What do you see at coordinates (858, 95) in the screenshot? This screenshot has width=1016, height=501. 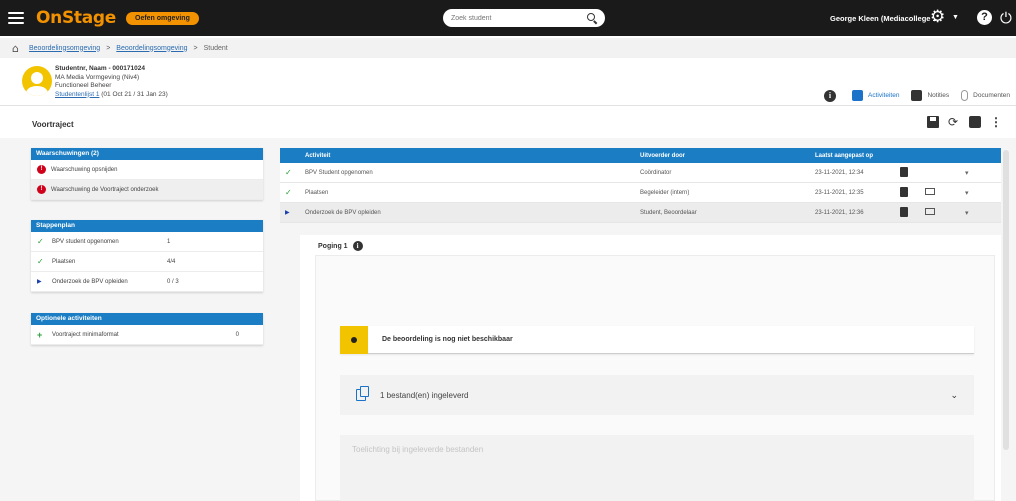 I see `list-icon` at bounding box center [858, 95].